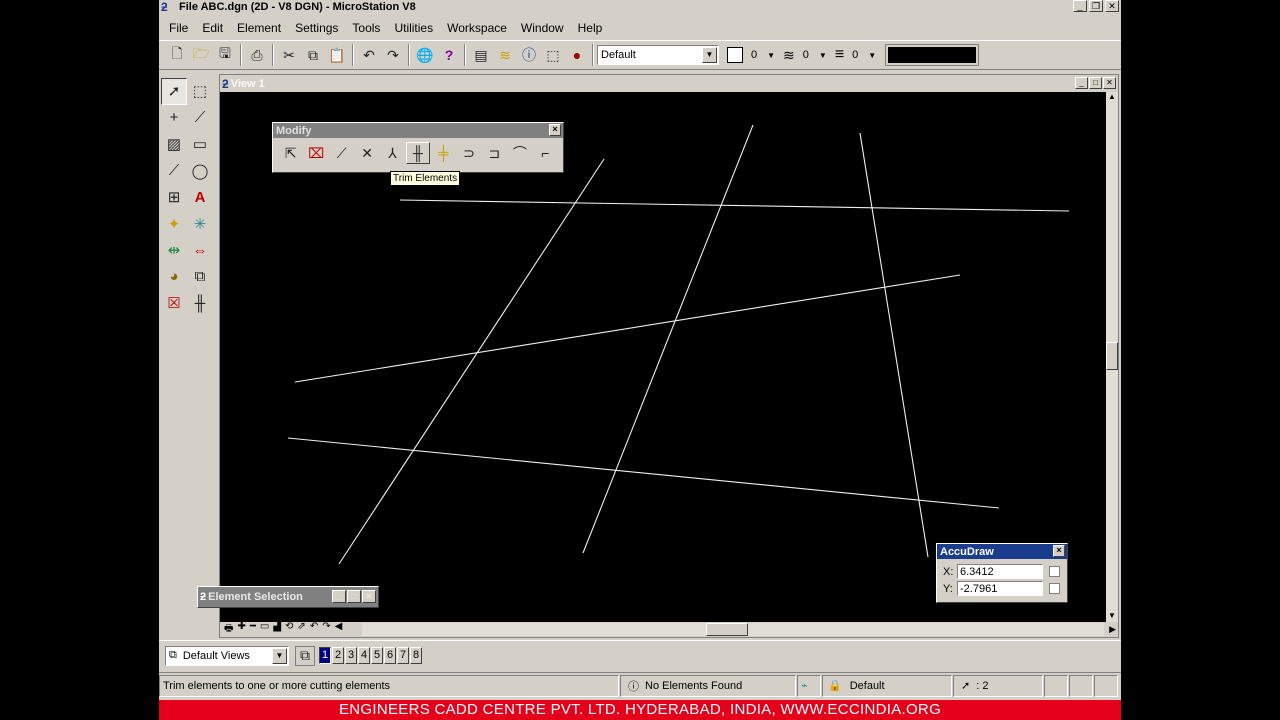 The width and height of the screenshot is (1280, 720). I want to click on close-button: ✕, so click(1112, 6).